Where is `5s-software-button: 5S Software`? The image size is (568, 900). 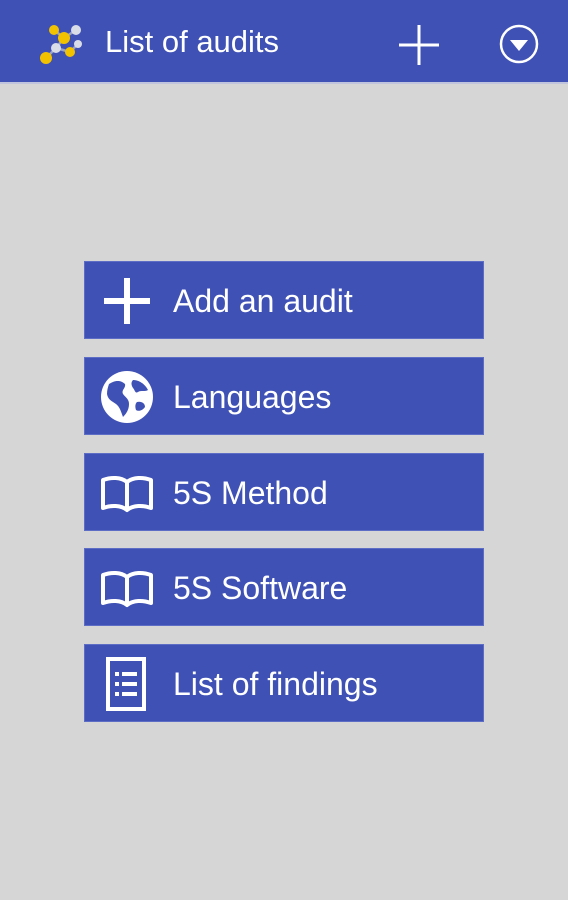 5s-software-button: 5S Software is located at coordinates (284, 587).